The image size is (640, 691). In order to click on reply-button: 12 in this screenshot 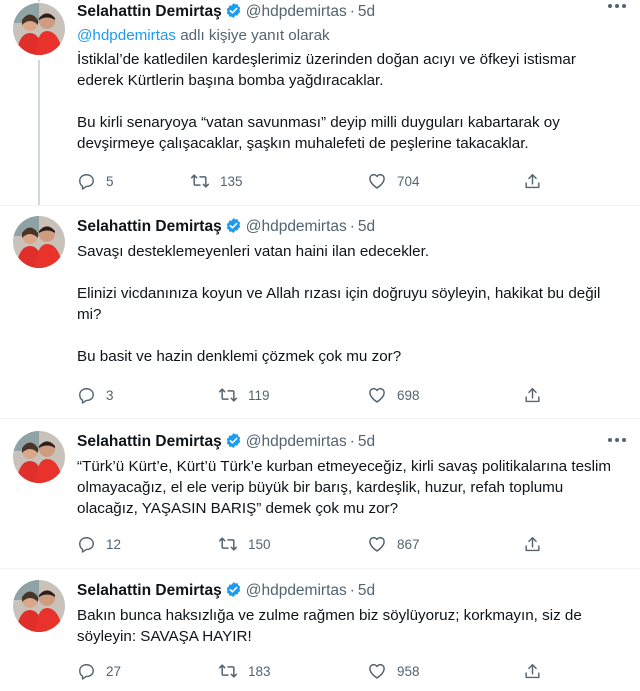, I will do `click(99, 544)`.